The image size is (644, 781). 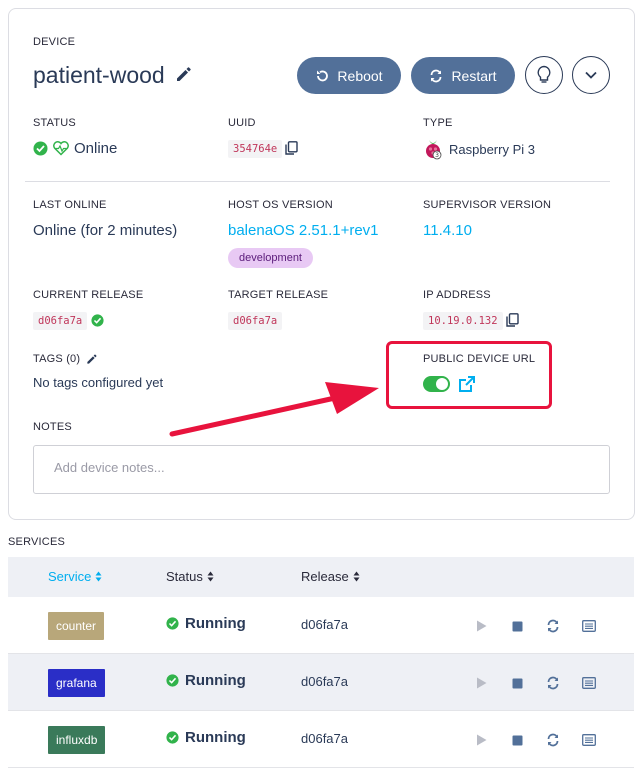 I want to click on target-release-value: d06fa7a, so click(x=255, y=321).